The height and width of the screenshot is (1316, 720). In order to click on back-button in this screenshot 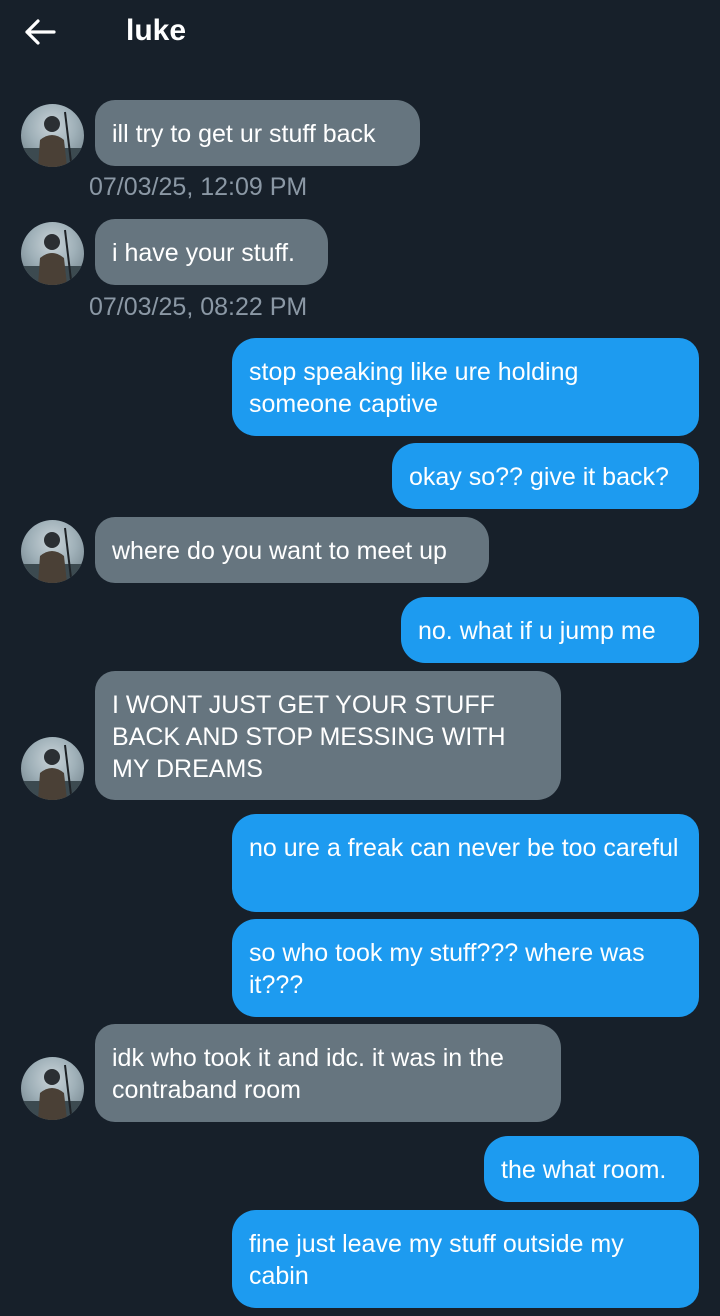, I will do `click(52, 32)`.